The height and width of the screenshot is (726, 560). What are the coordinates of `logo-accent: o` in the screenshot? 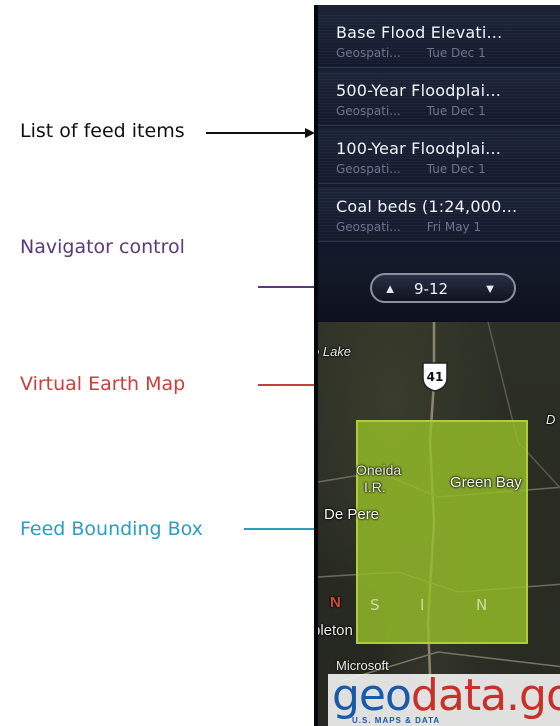 It's located at (398, 695).